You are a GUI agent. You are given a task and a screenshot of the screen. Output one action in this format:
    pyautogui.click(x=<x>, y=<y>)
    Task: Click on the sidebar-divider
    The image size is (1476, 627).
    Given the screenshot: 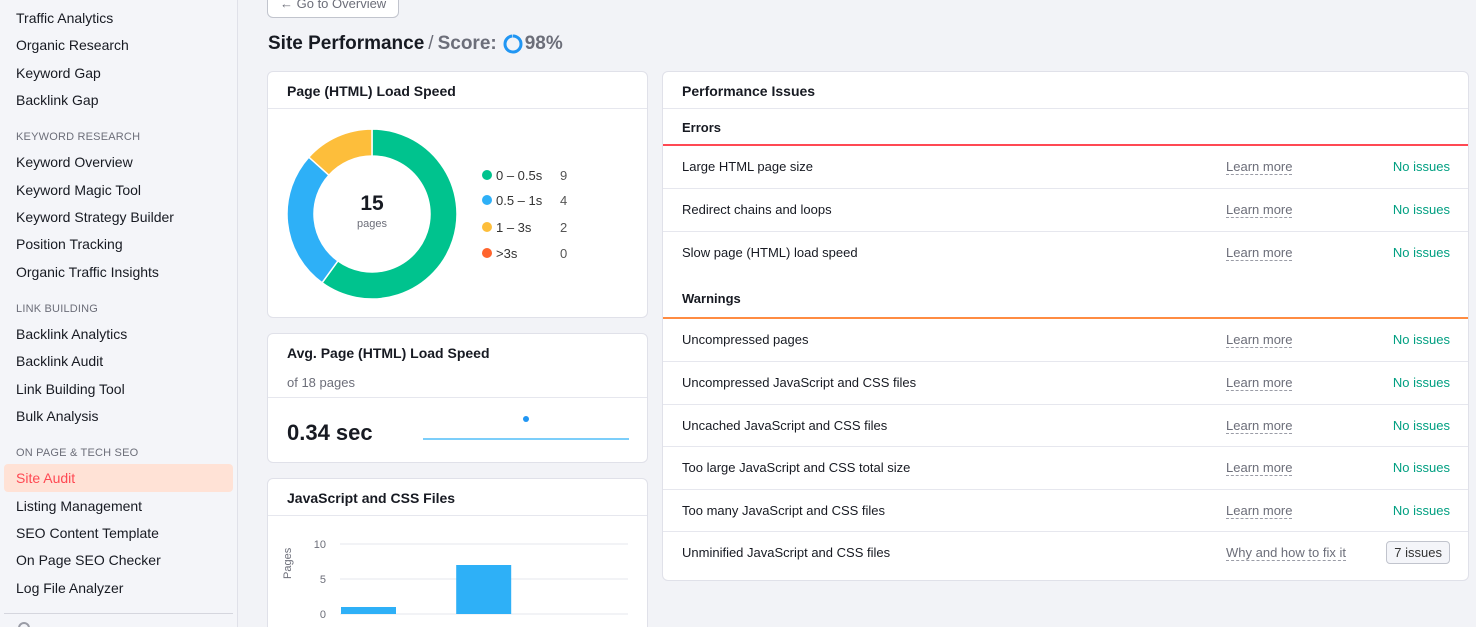 What is the action you would take?
    pyautogui.click(x=118, y=613)
    